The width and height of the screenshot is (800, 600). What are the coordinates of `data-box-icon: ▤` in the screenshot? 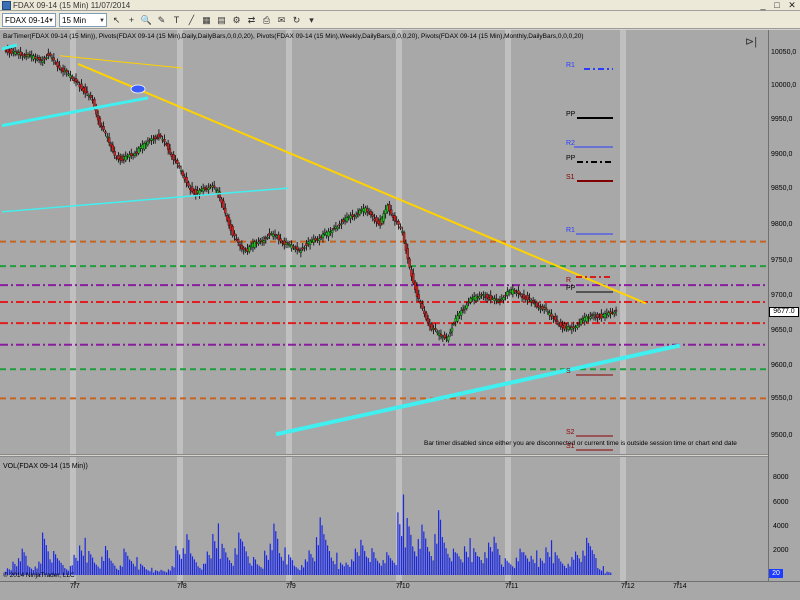 It's located at (221, 20).